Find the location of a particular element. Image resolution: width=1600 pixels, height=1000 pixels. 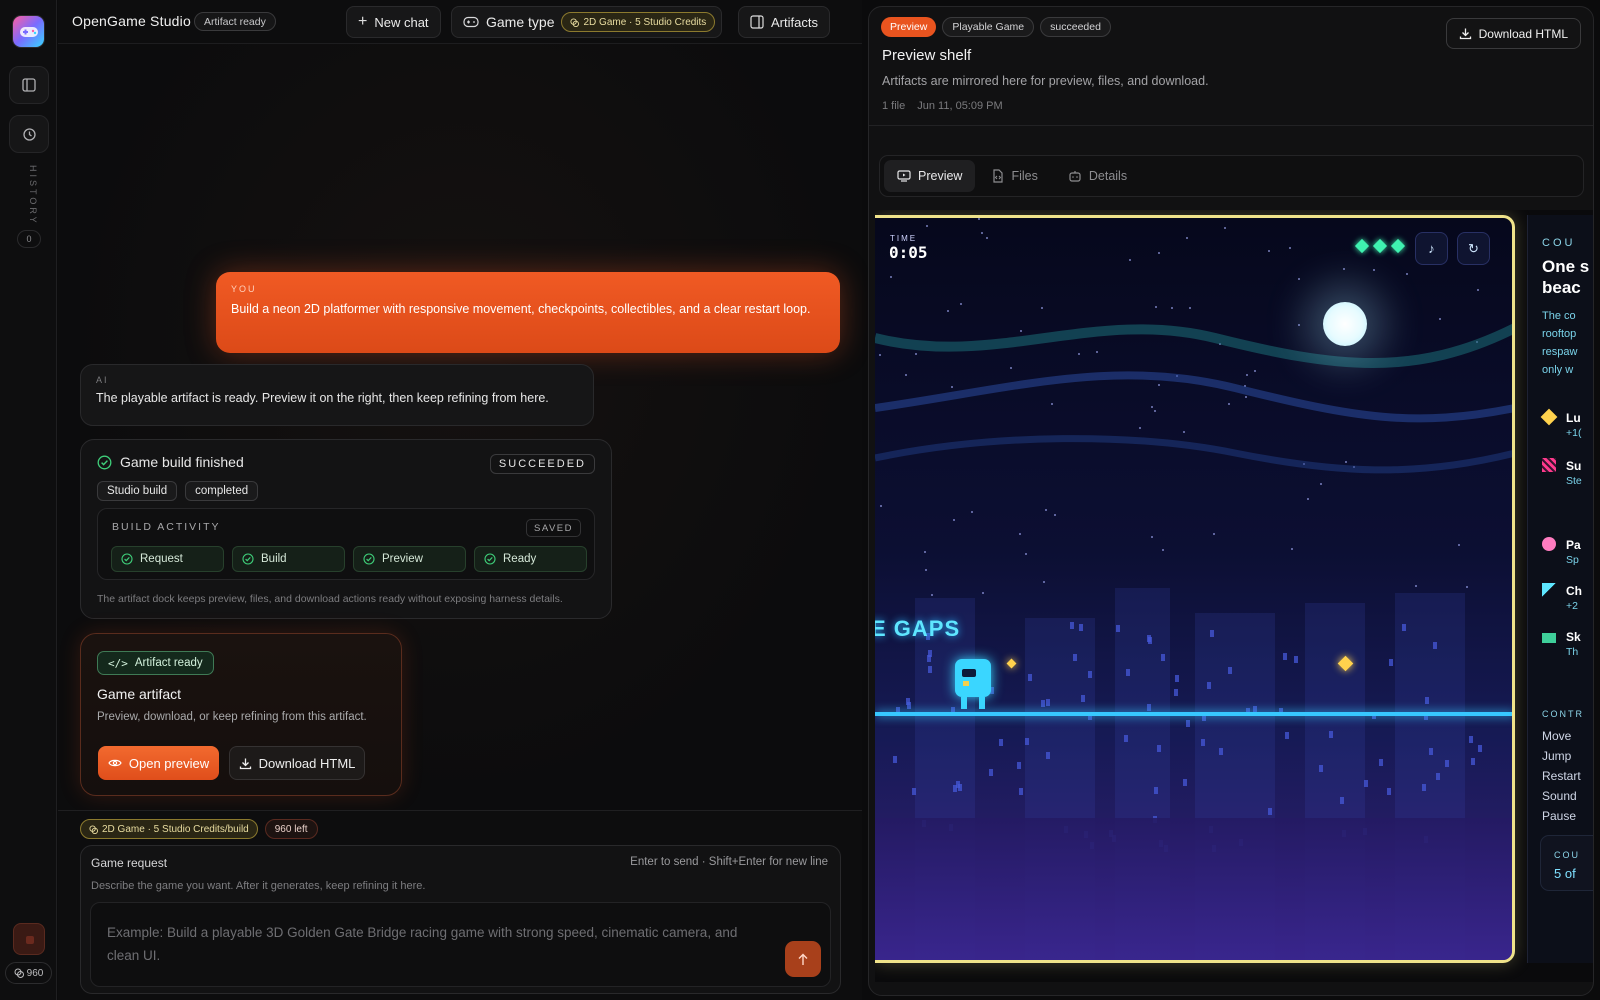

download-icon is located at coordinates (245, 763).